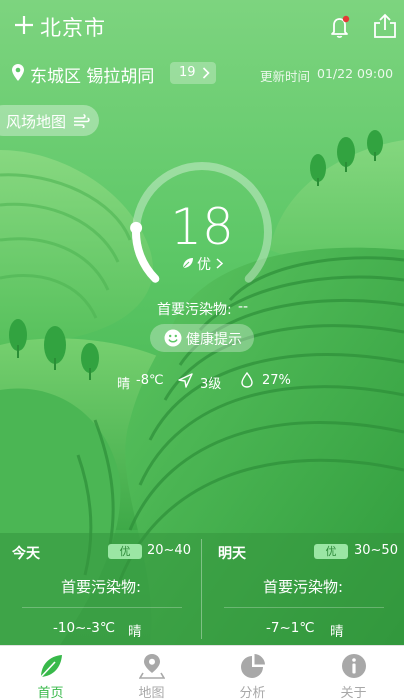  Describe the element at coordinates (247, 380) in the screenshot. I see `humidity-drop-icon` at that location.